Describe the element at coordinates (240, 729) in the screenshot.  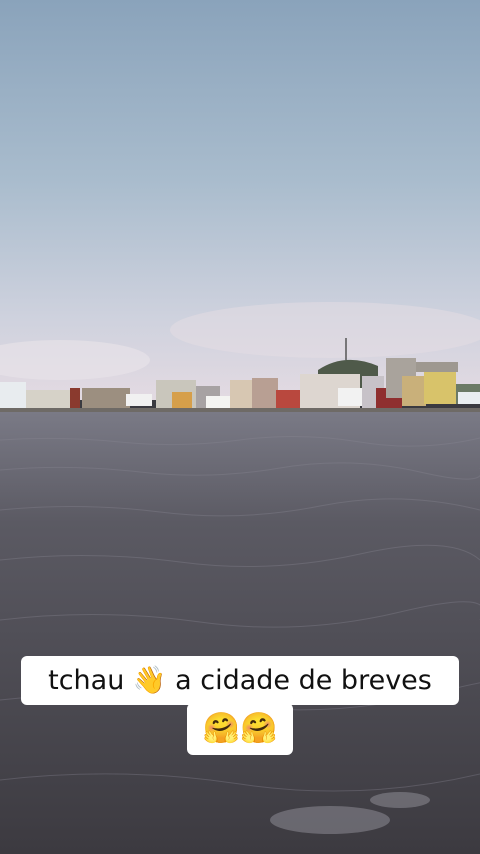
I see `caption-line-2: 🤗🤗` at that location.